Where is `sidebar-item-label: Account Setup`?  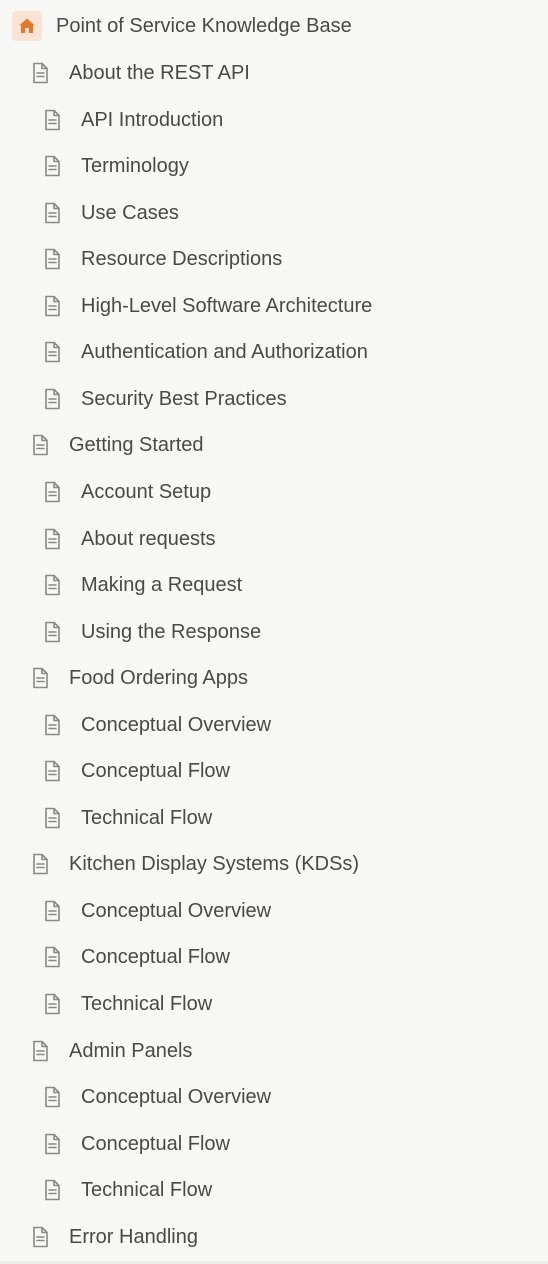 sidebar-item-label: Account Setup is located at coordinates (146, 492).